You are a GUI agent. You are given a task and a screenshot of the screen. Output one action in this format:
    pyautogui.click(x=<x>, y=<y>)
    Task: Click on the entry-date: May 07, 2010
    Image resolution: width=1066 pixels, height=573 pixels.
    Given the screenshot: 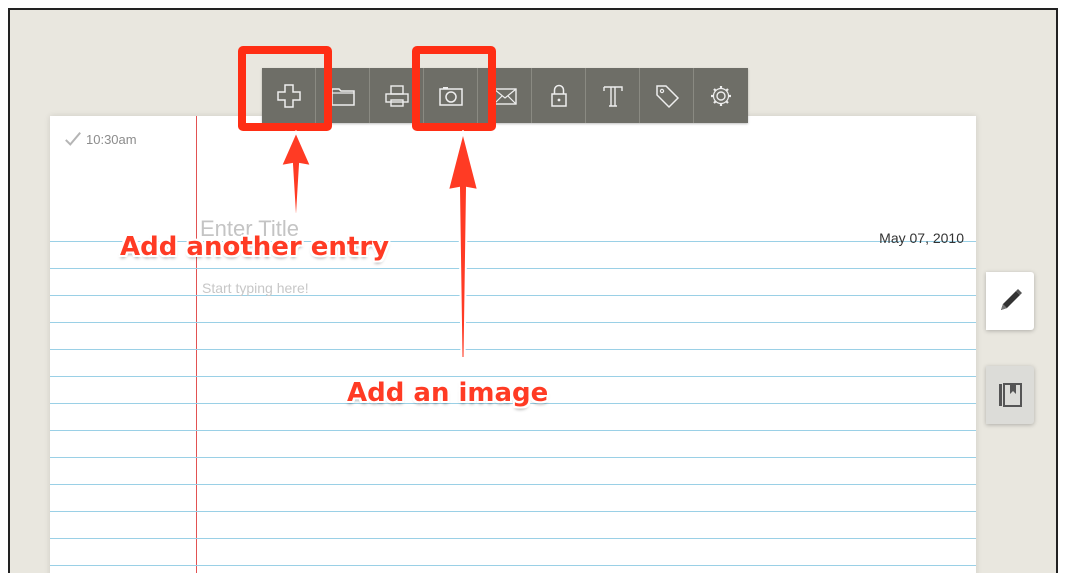 What is the action you would take?
    pyautogui.click(x=921, y=238)
    